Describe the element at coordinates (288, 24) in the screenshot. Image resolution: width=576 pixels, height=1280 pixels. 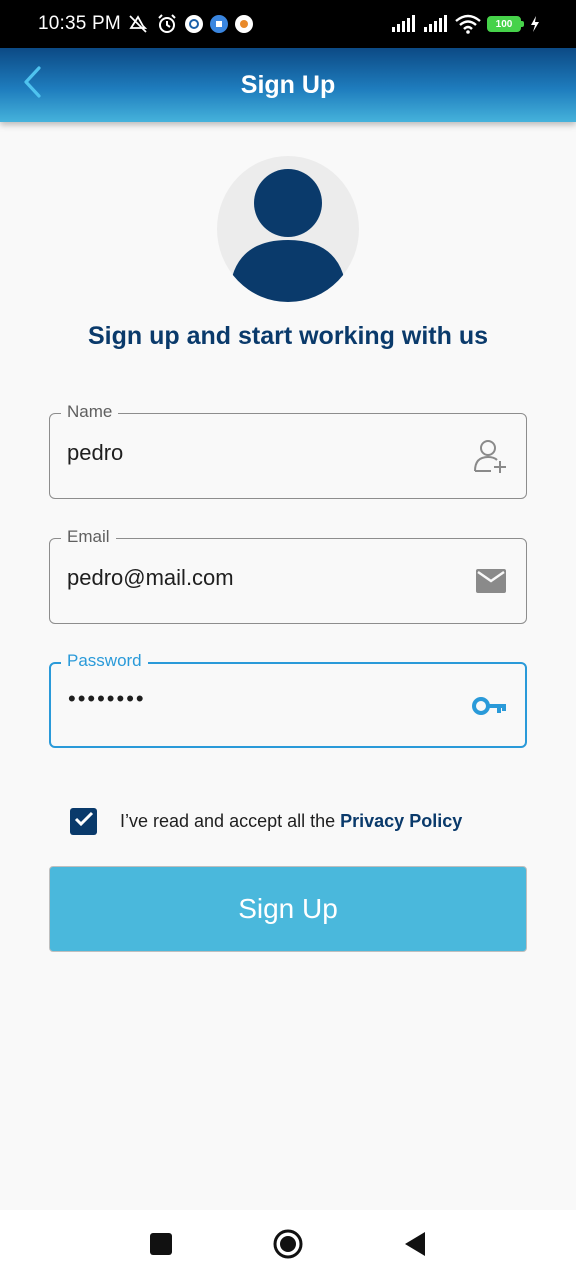
I see `status-bar: 10:35 PM 100` at that location.